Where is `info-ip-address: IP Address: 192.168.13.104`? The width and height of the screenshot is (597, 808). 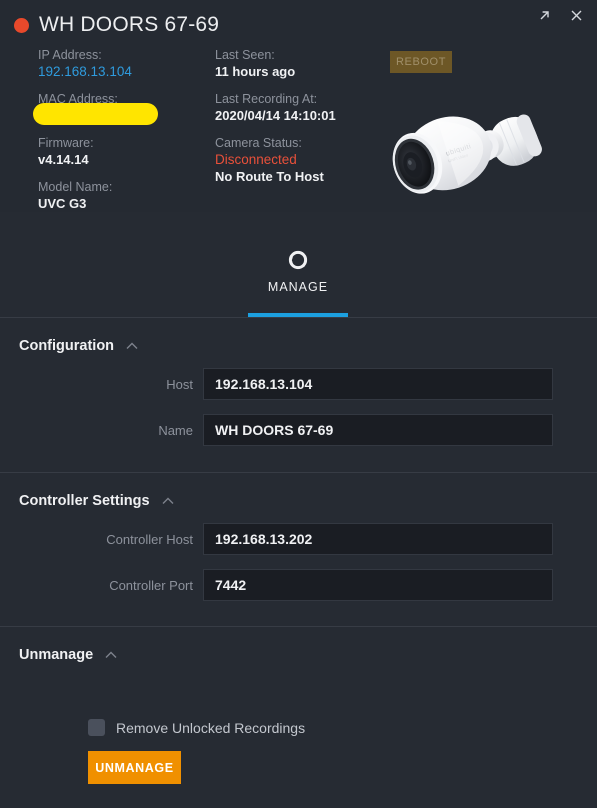
info-ip-address: IP Address: 192.168.13.104 is located at coordinates (125, 64).